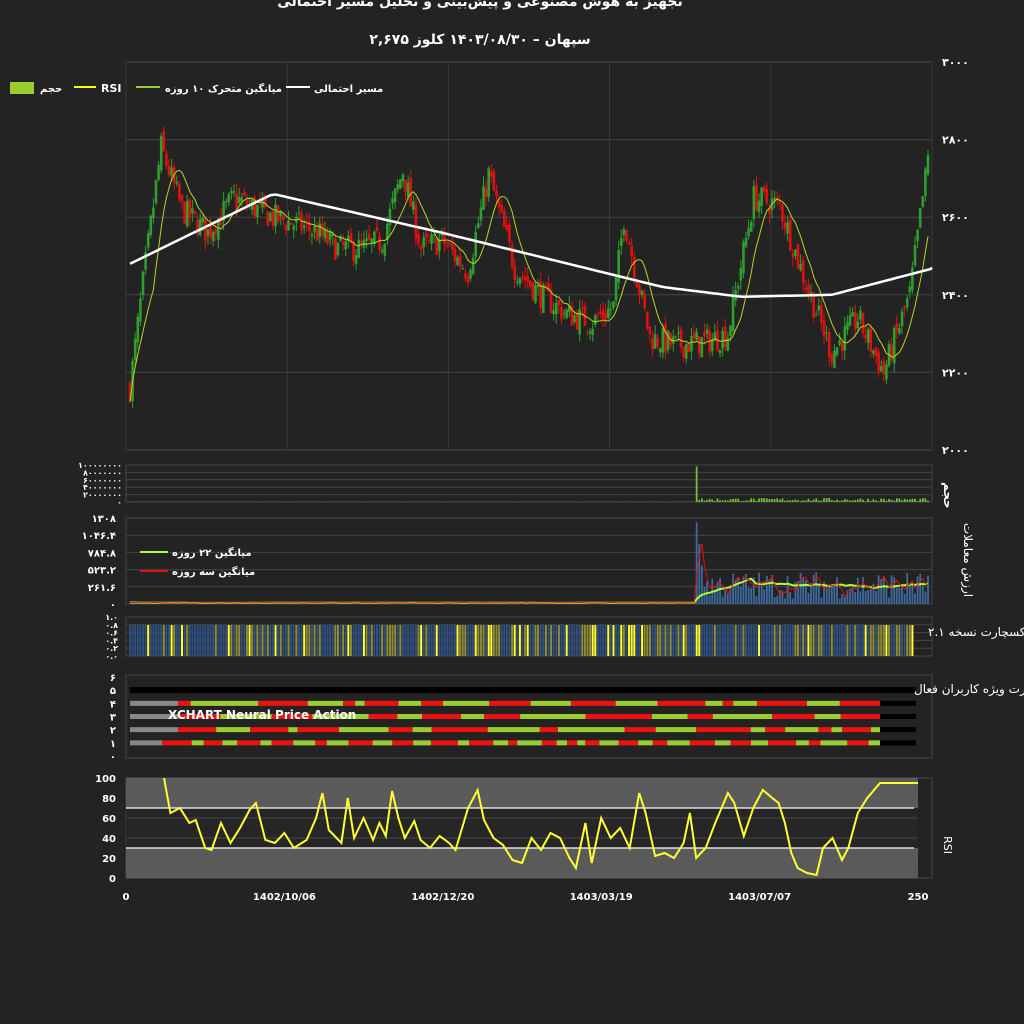 Image resolution: width=1024 pixels, height=1024 pixels. What do you see at coordinates (918, 897) in the screenshot?
I see `rsi-x-tick-label: 250` at bounding box center [918, 897].